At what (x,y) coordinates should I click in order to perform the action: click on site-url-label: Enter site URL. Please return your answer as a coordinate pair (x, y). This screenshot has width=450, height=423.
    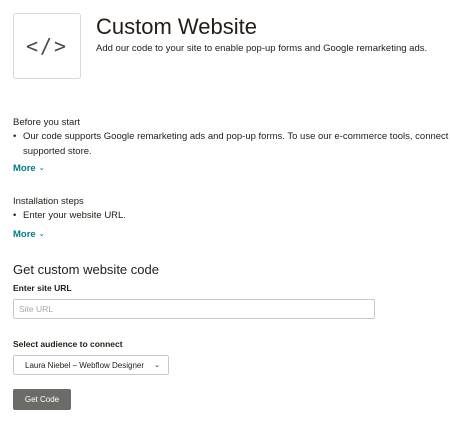
    Looking at the image, I should click on (42, 288).